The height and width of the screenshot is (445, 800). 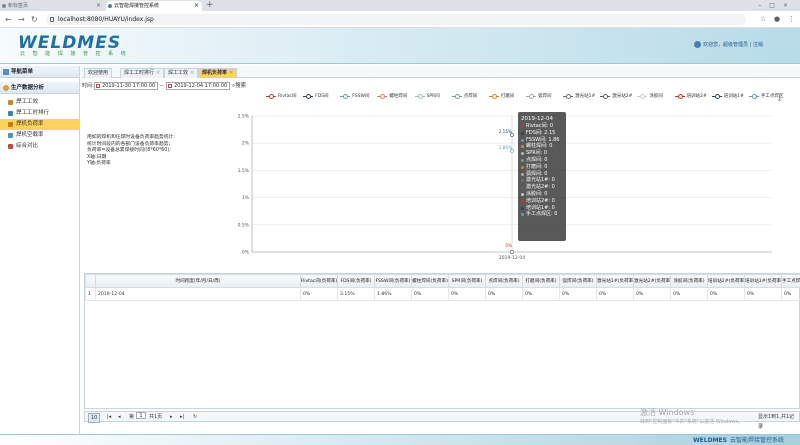 What do you see at coordinates (790, 281) in the screenshot?
I see `column-header: 手工点焊区(负荷率)` at bounding box center [790, 281].